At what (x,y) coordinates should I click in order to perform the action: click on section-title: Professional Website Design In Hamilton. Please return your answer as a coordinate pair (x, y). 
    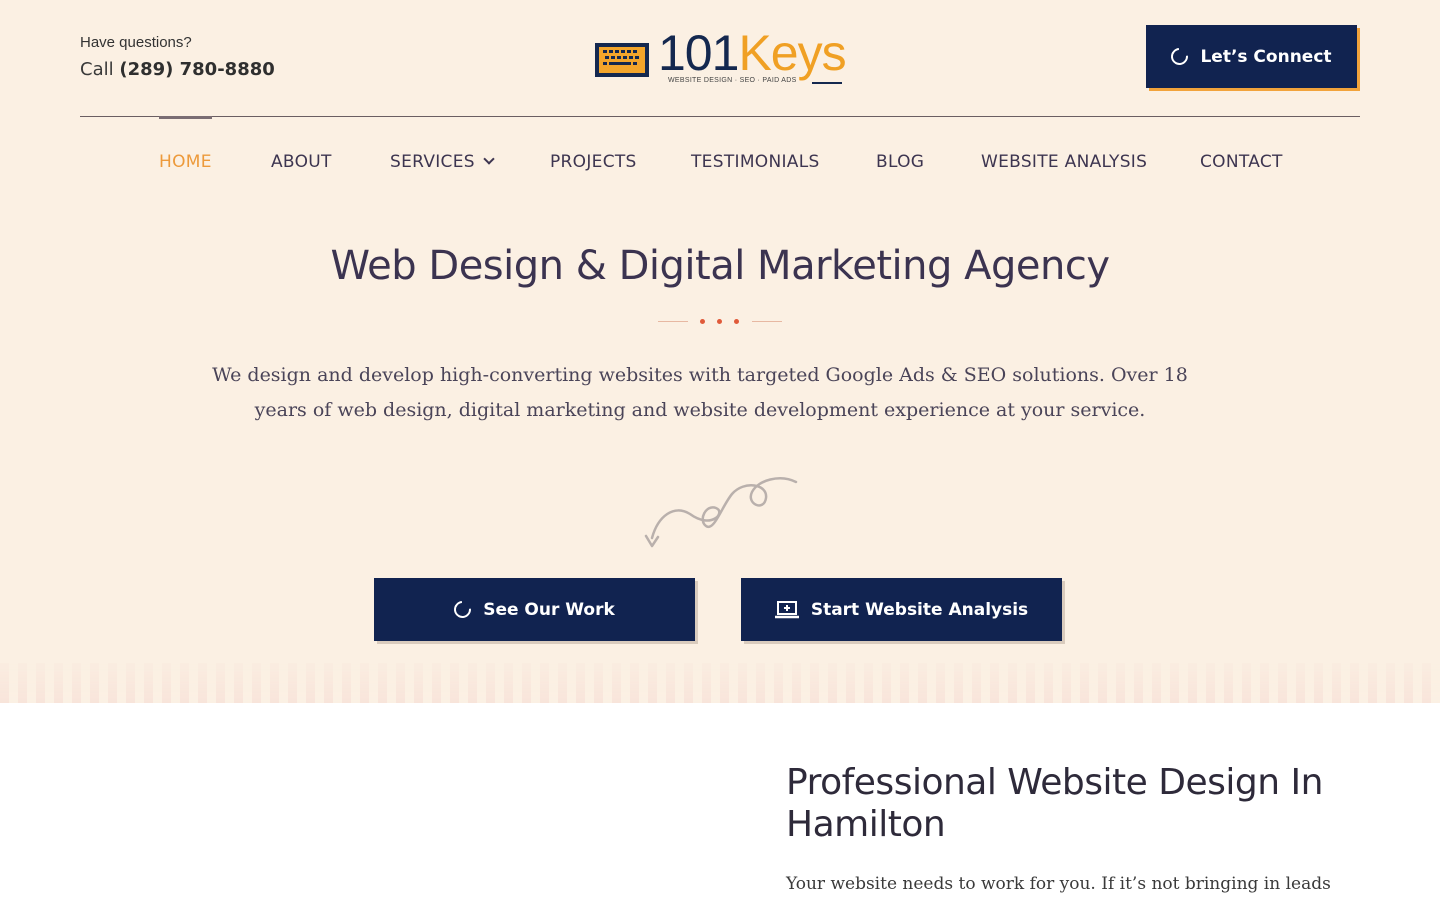
    Looking at the image, I should click on (1054, 803).